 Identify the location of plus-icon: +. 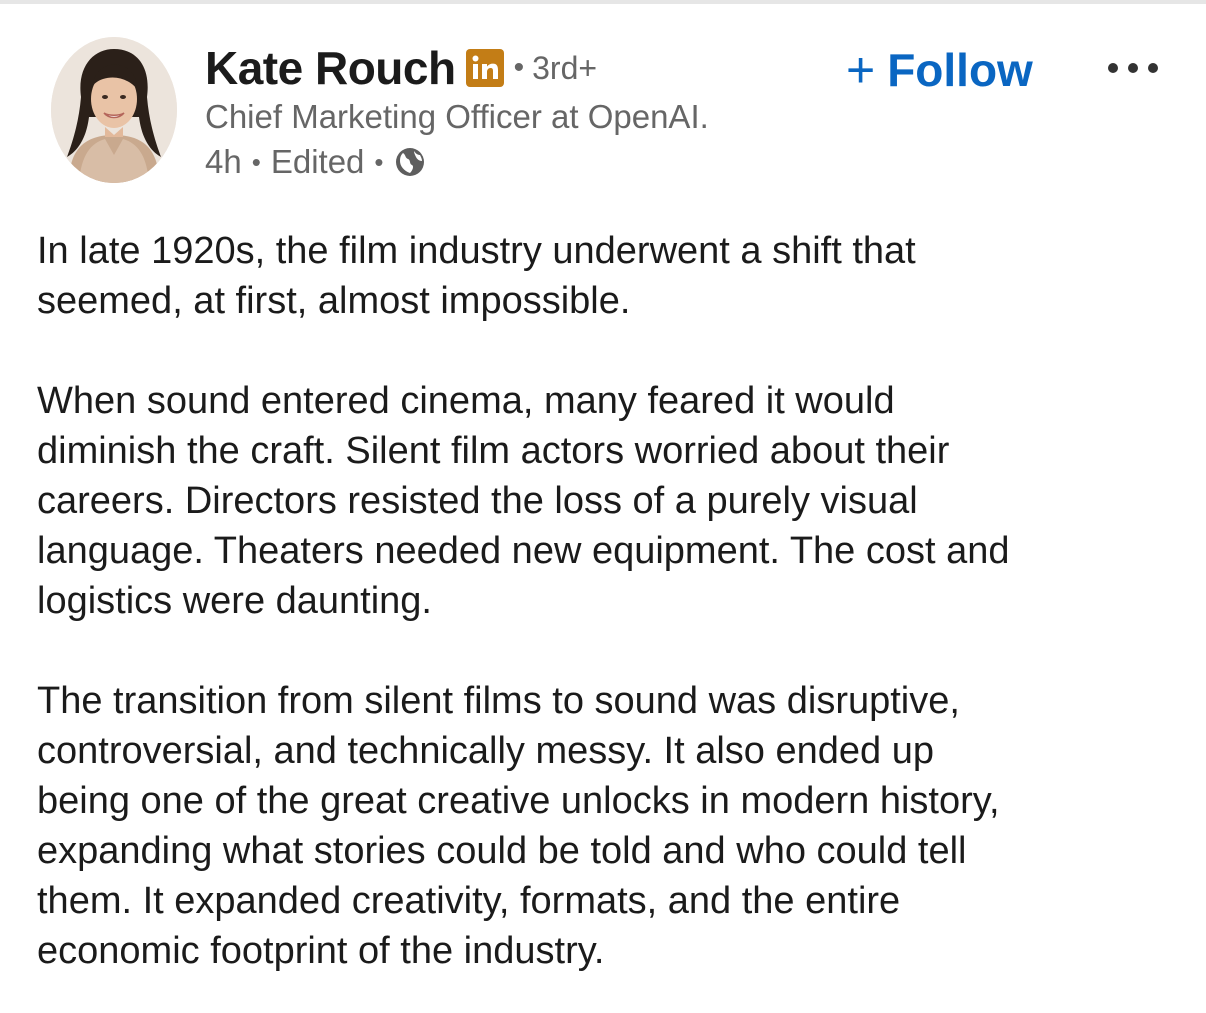
(861, 70).